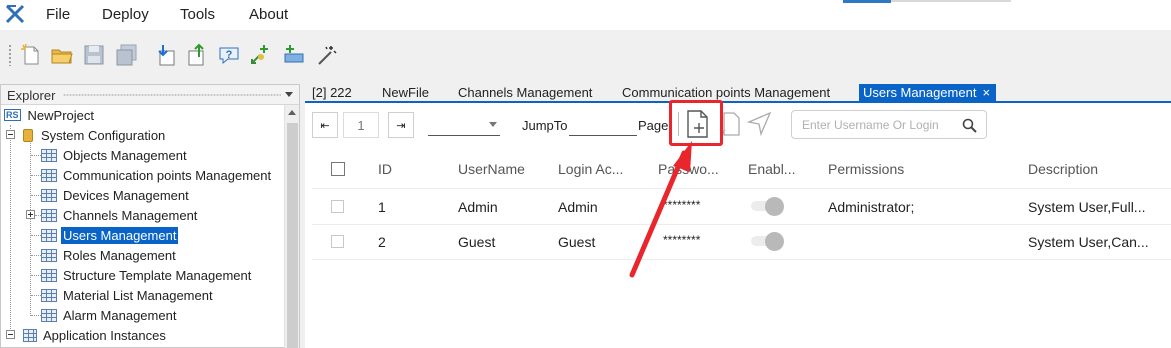 The width and height of the screenshot is (1171, 348). I want to click on send-icon, so click(760, 124).